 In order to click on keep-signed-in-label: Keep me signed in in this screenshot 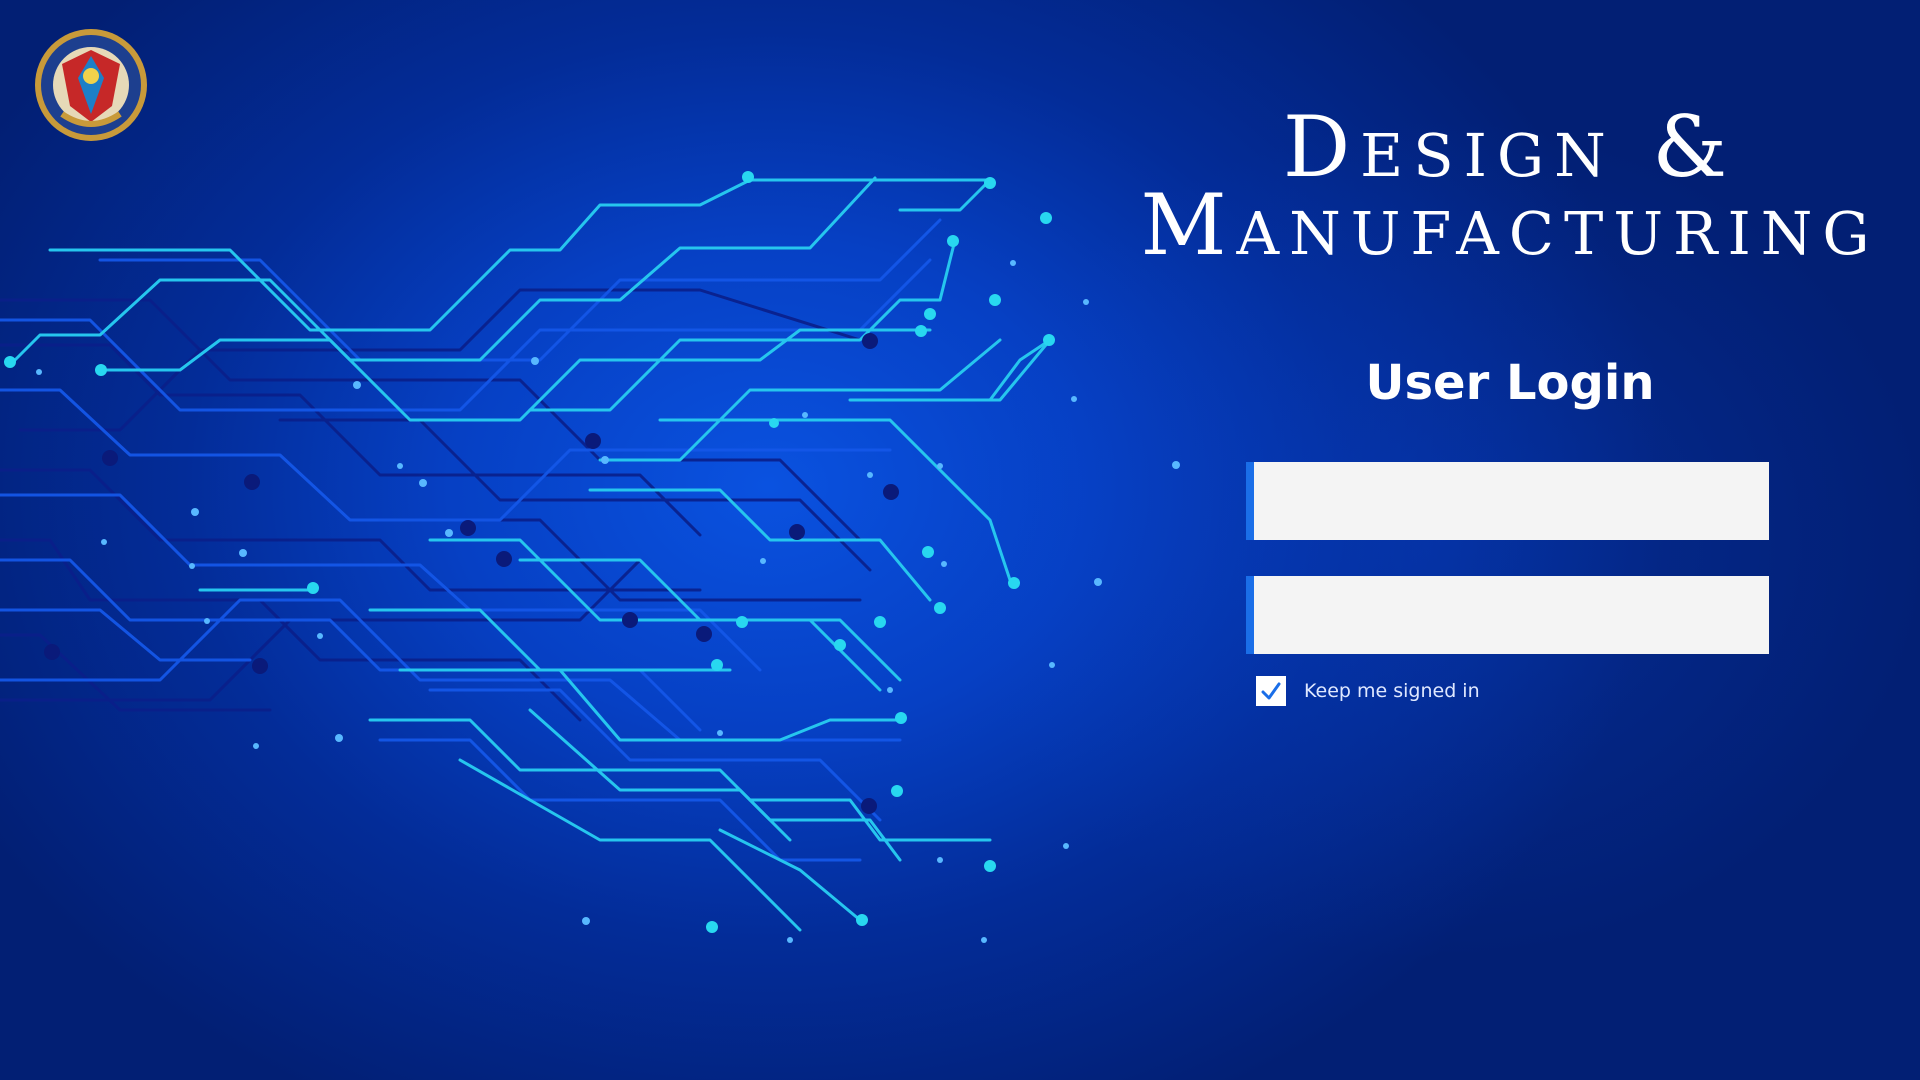, I will do `click(1392, 691)`.